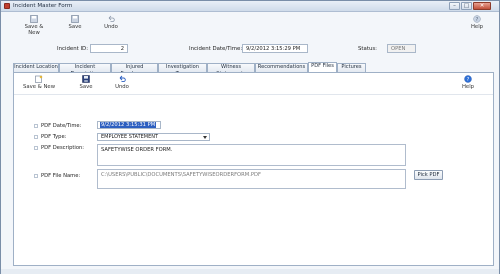  I want to click on help-label: Help, so click(477, 27).